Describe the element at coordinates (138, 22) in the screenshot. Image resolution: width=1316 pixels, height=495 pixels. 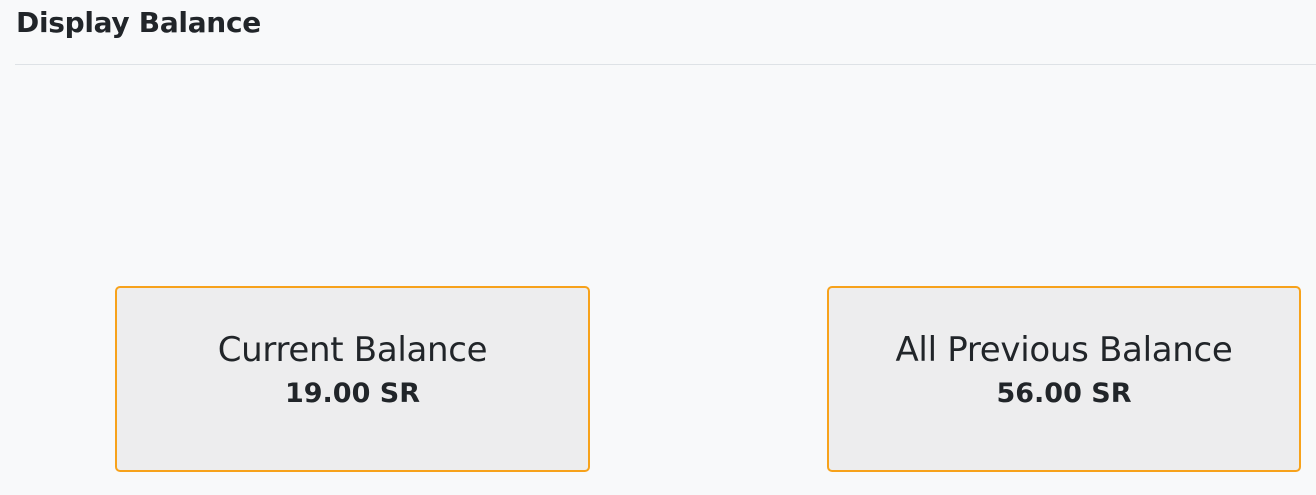
I see `page-title: Display Balance` at that location.